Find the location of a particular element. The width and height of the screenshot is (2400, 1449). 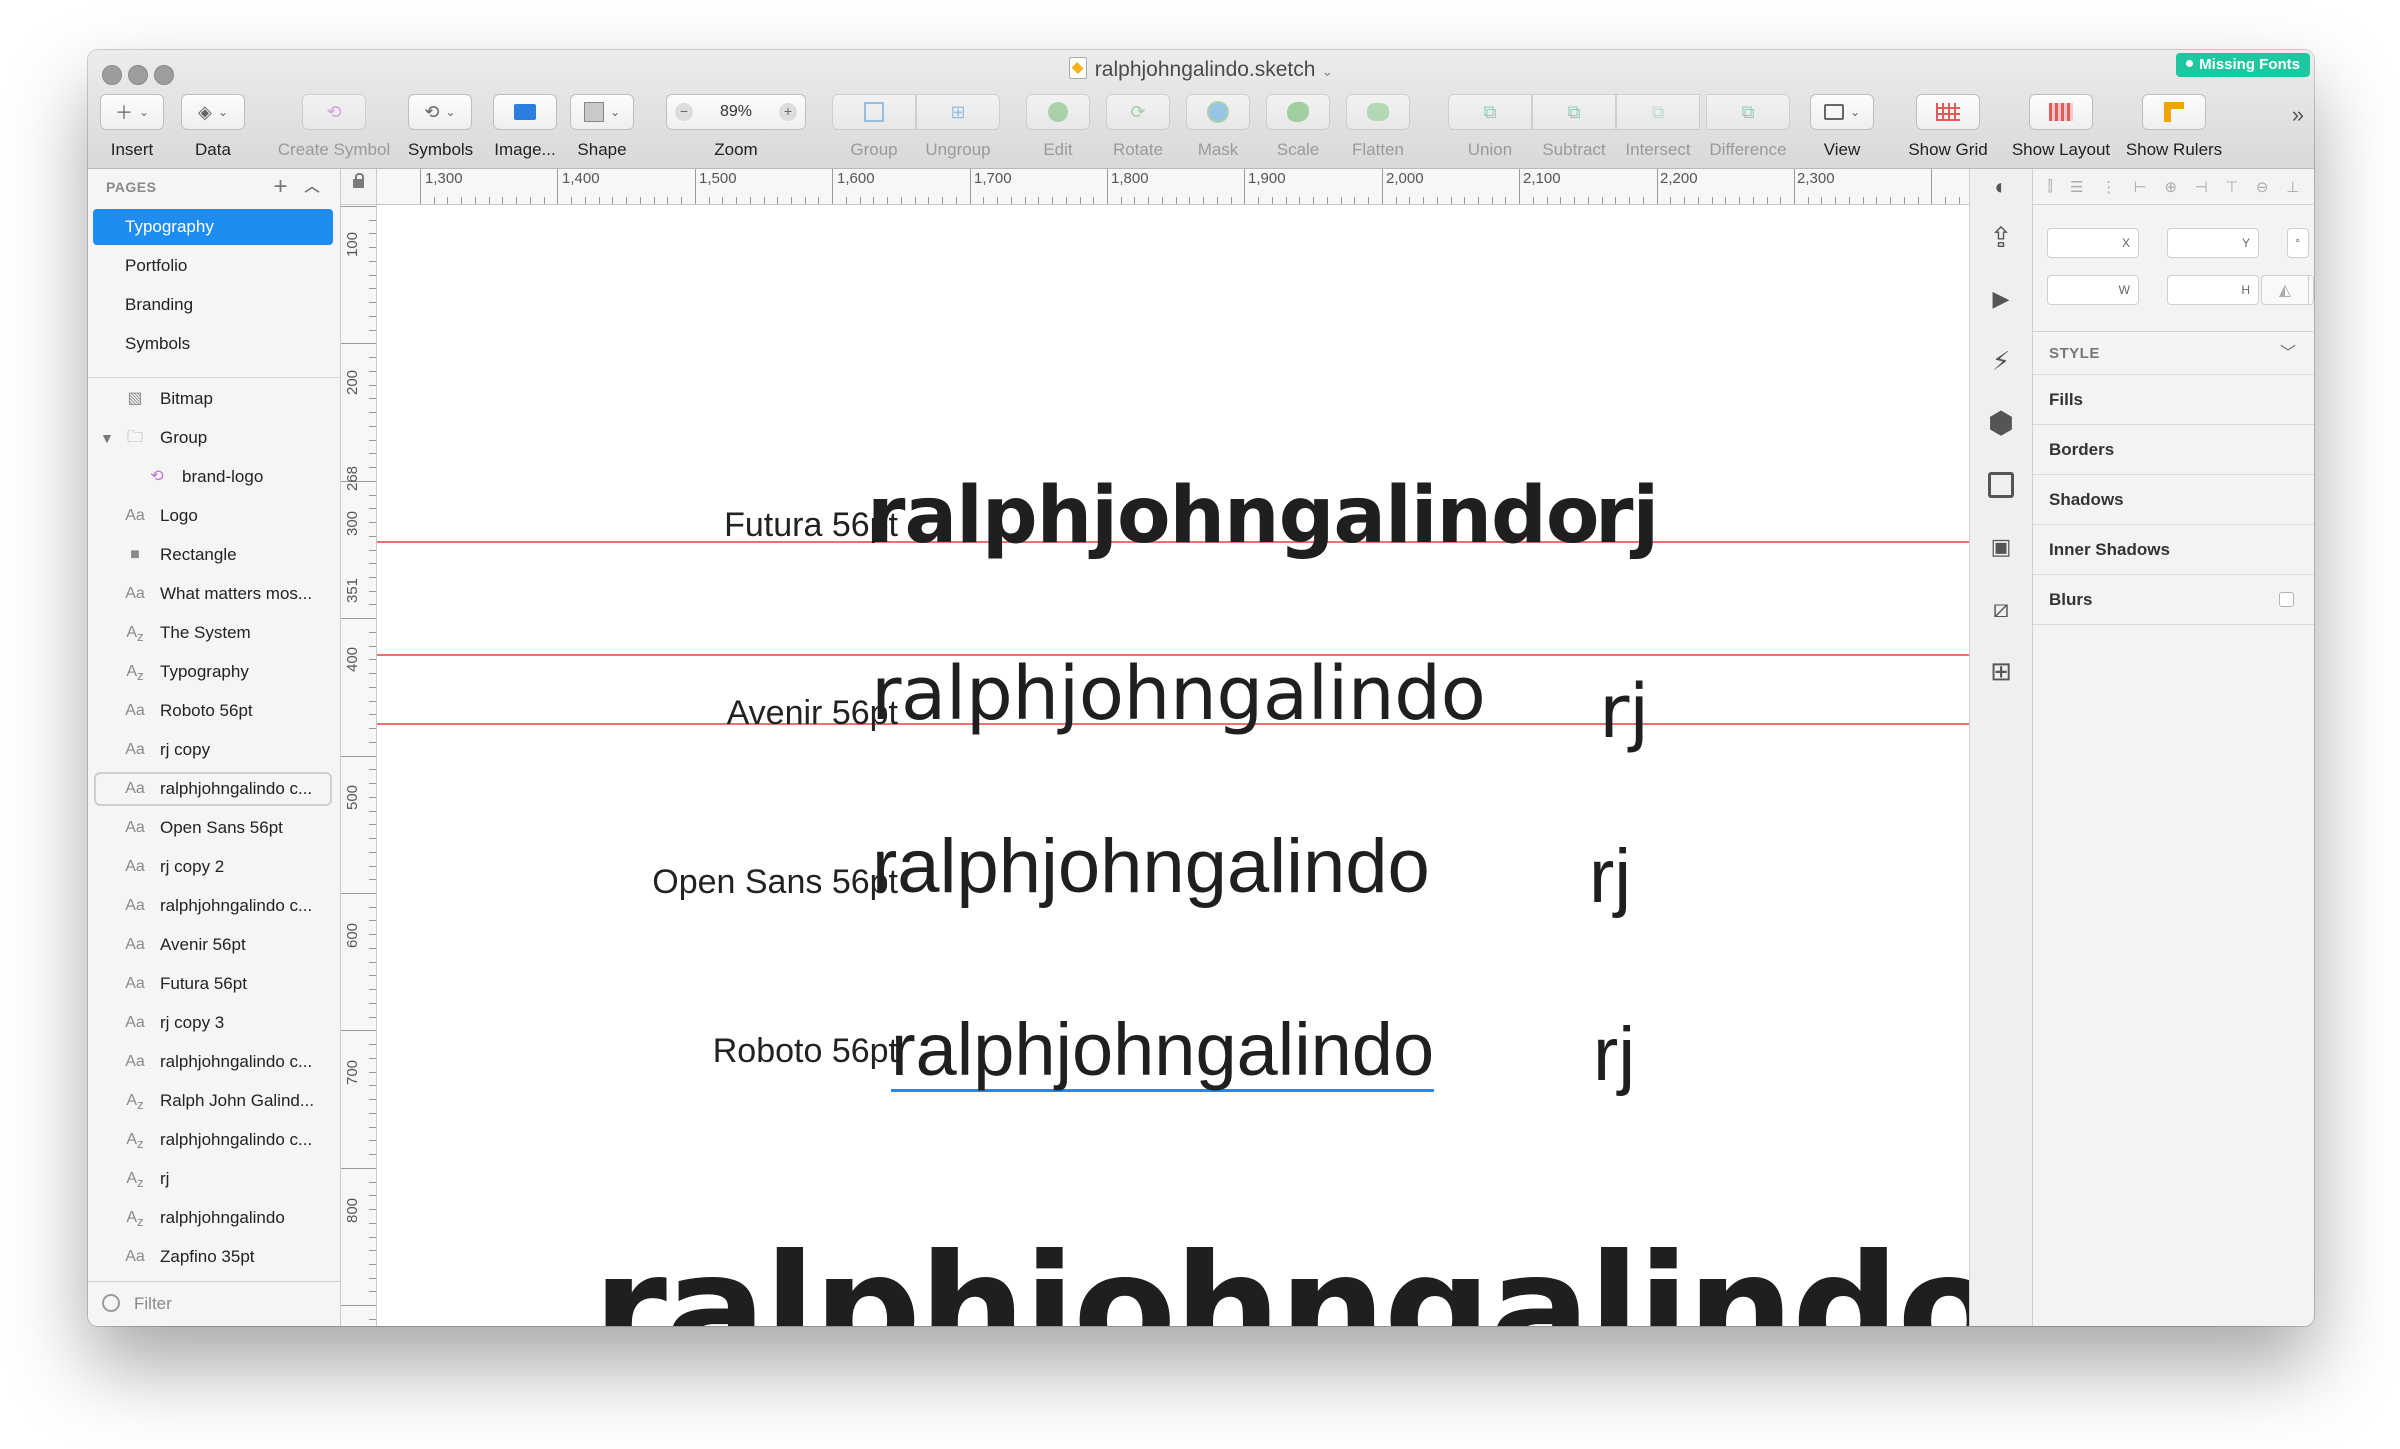

fills-section: Fills is located at coordinates (2173, 400).